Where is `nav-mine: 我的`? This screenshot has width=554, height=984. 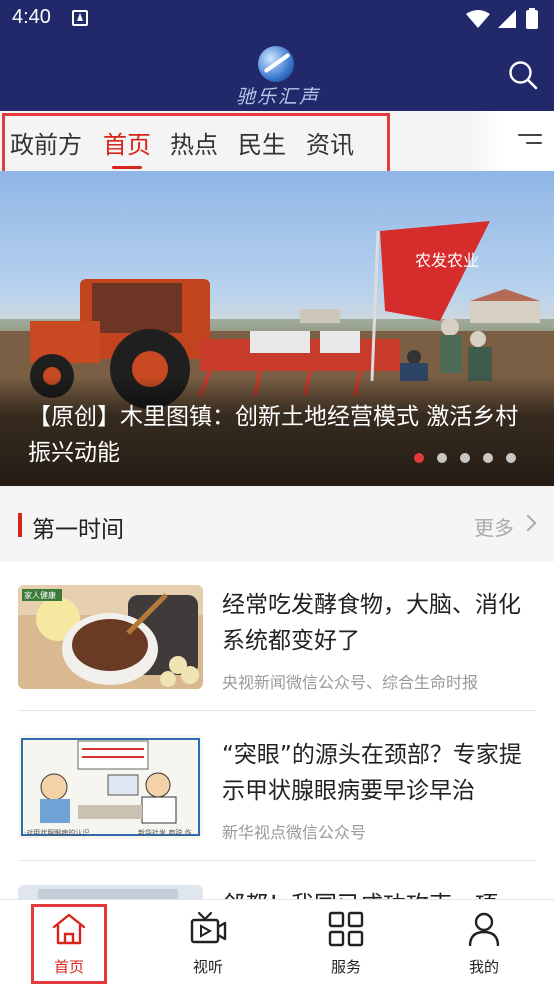 nav-mine: 我的 is located at coordinates (484, 942).